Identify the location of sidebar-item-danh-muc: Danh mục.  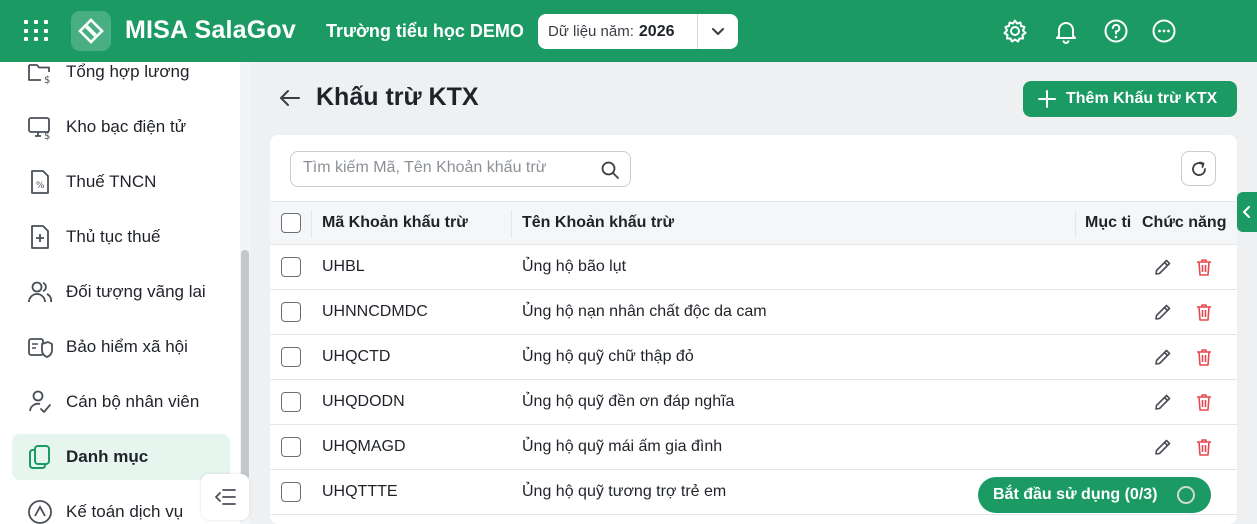
(121, 457).